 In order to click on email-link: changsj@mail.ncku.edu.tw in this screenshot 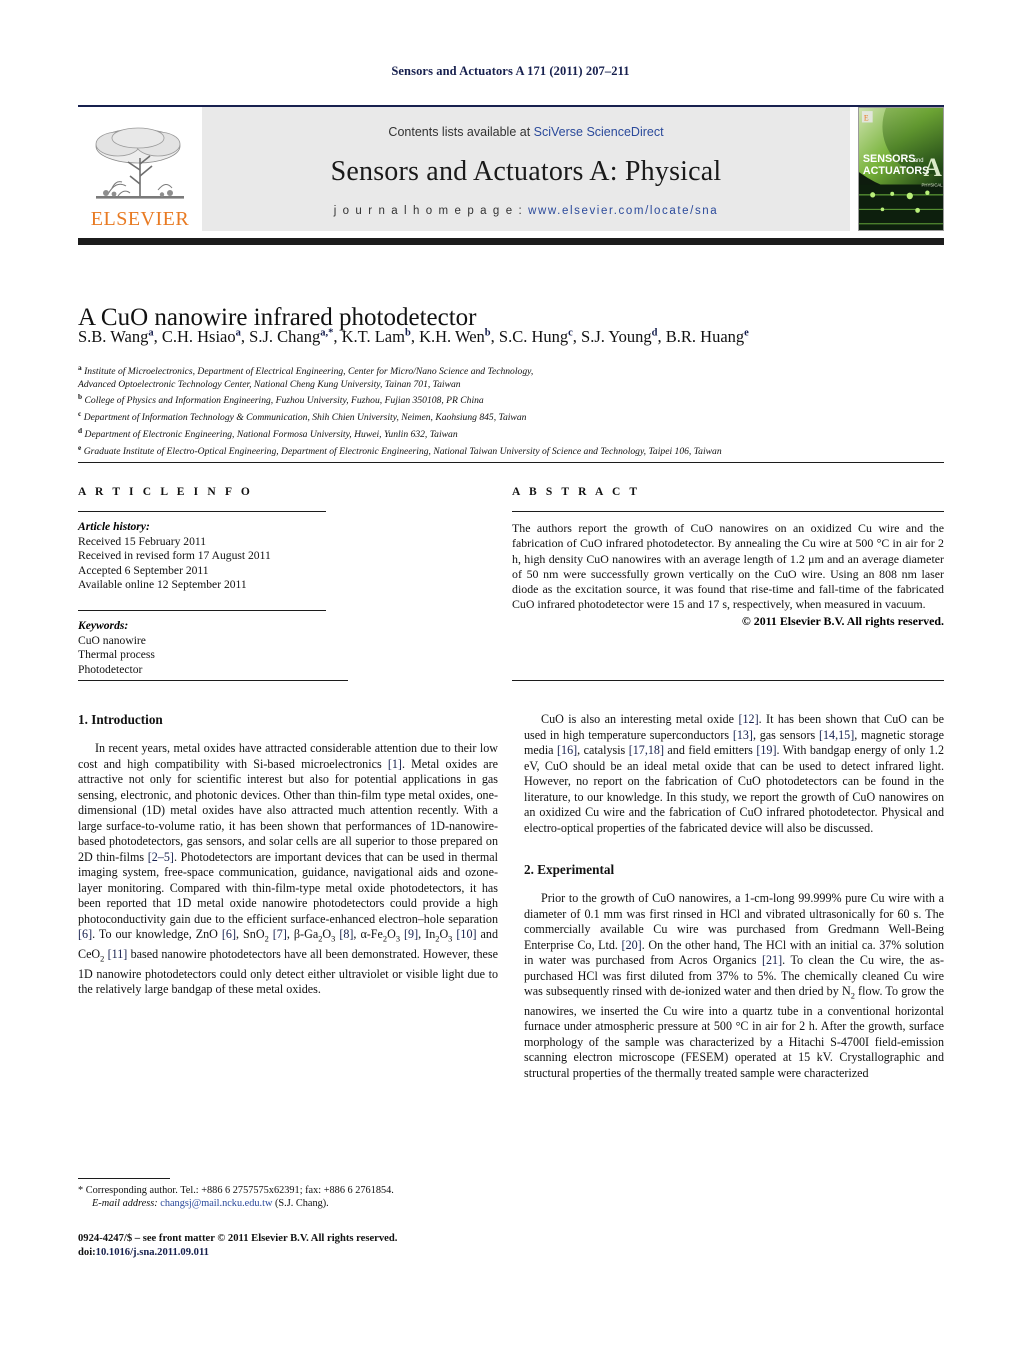, I will do `click(216, 1203)`.